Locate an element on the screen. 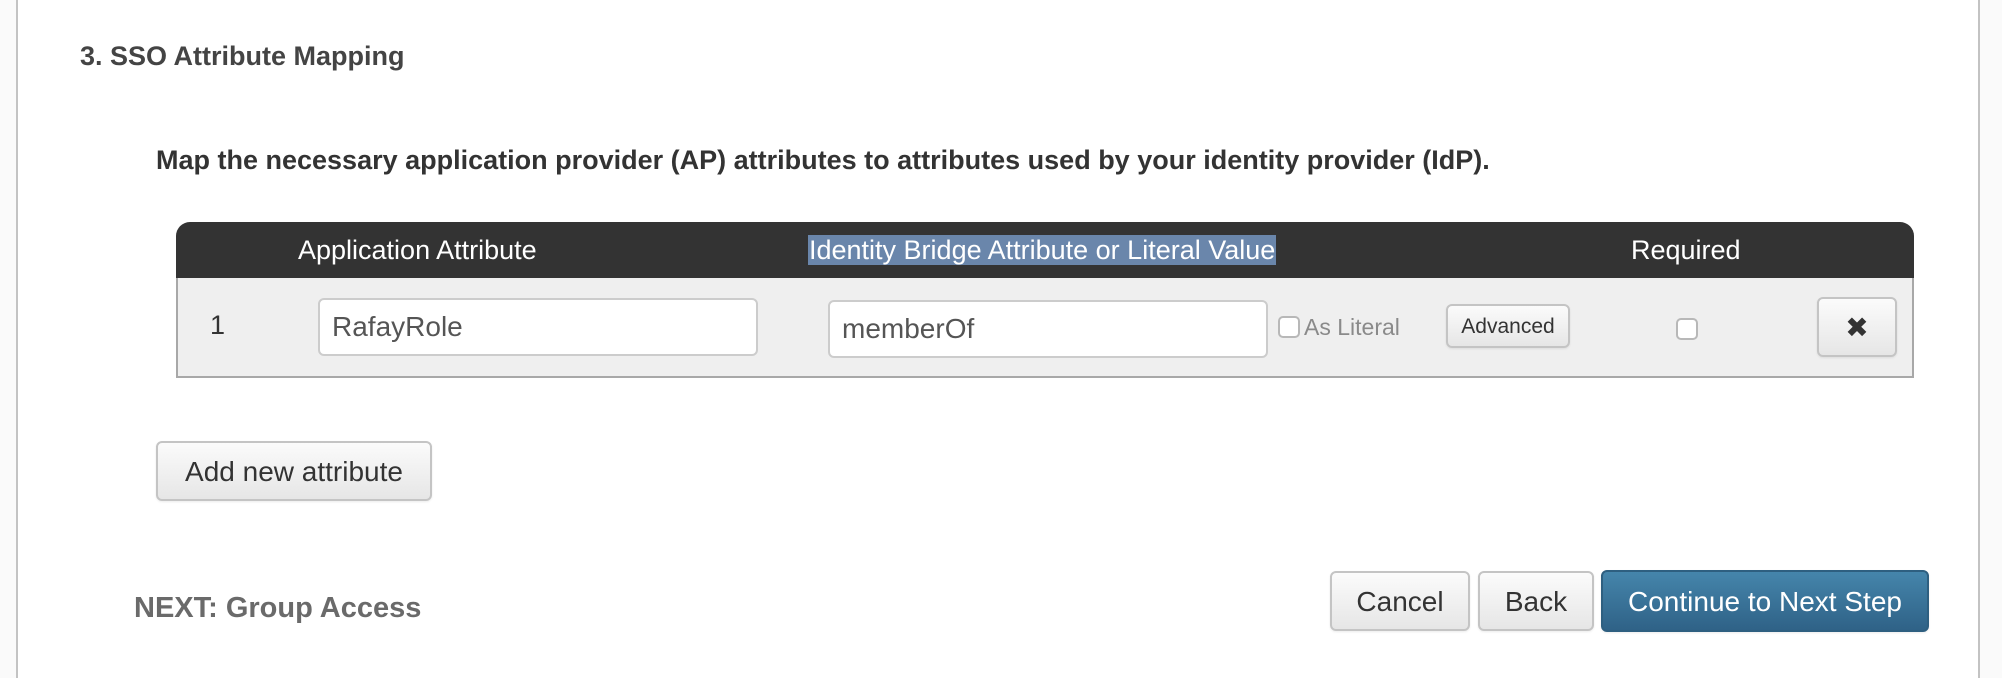 Image resolution: width=2002 pixels, height=678 pixels. row-index: 1 is located at coordinates (218, 325).